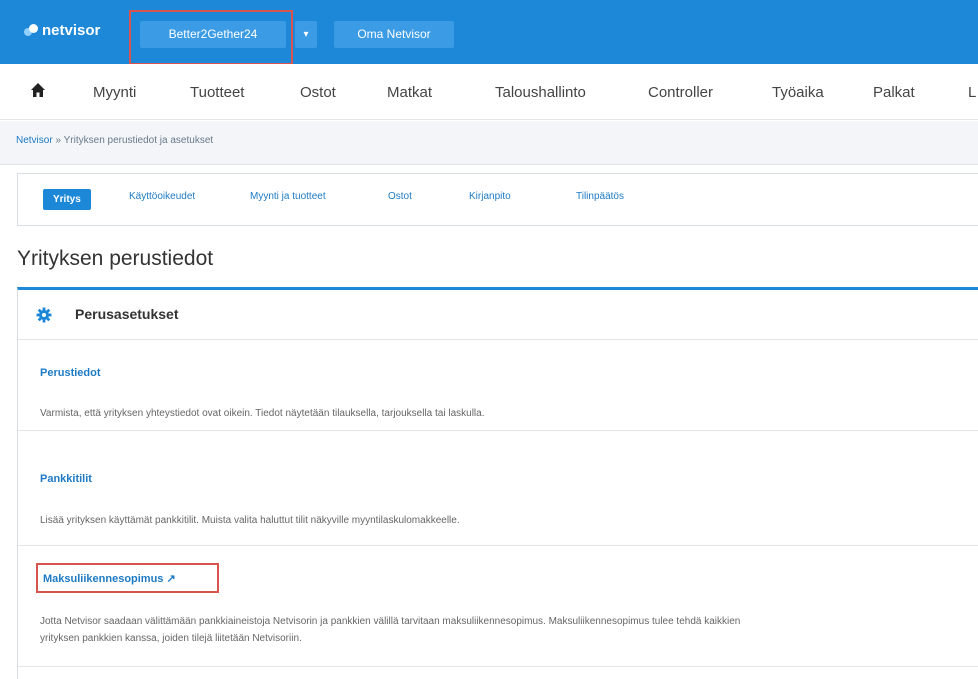  What do you see at coordinates (490, 196) in the screenshot?
I see `tab-kirjanpito: Kirjanpito` at bounding box center [490, 196].